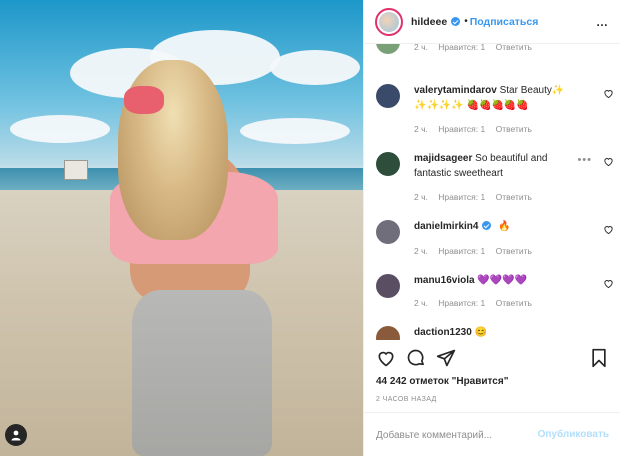 Image resolution: width=620 pixels, height=456 pixels. I want to click on user-icon, so click(16, 435).